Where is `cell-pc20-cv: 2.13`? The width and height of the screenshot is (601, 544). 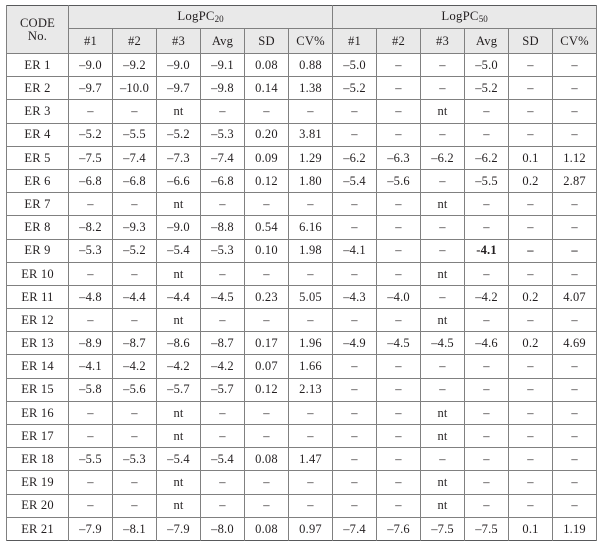 cell-pc20-cv: 2.13 is located at coordinates (310, 389).